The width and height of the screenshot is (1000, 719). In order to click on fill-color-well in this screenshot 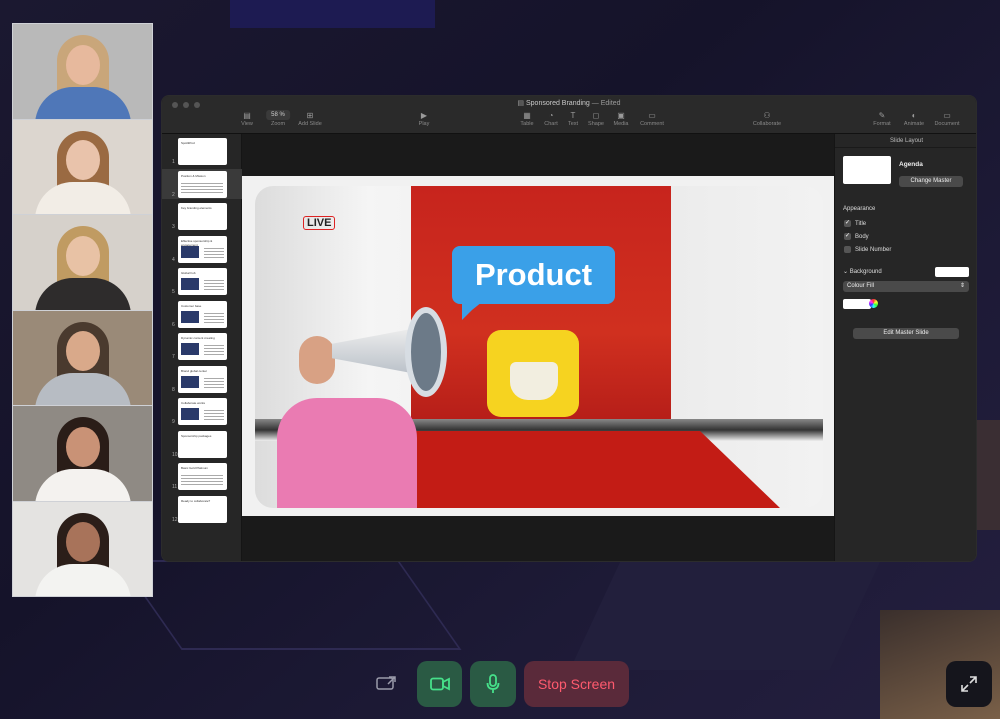, I will do `click(857, 304)`.